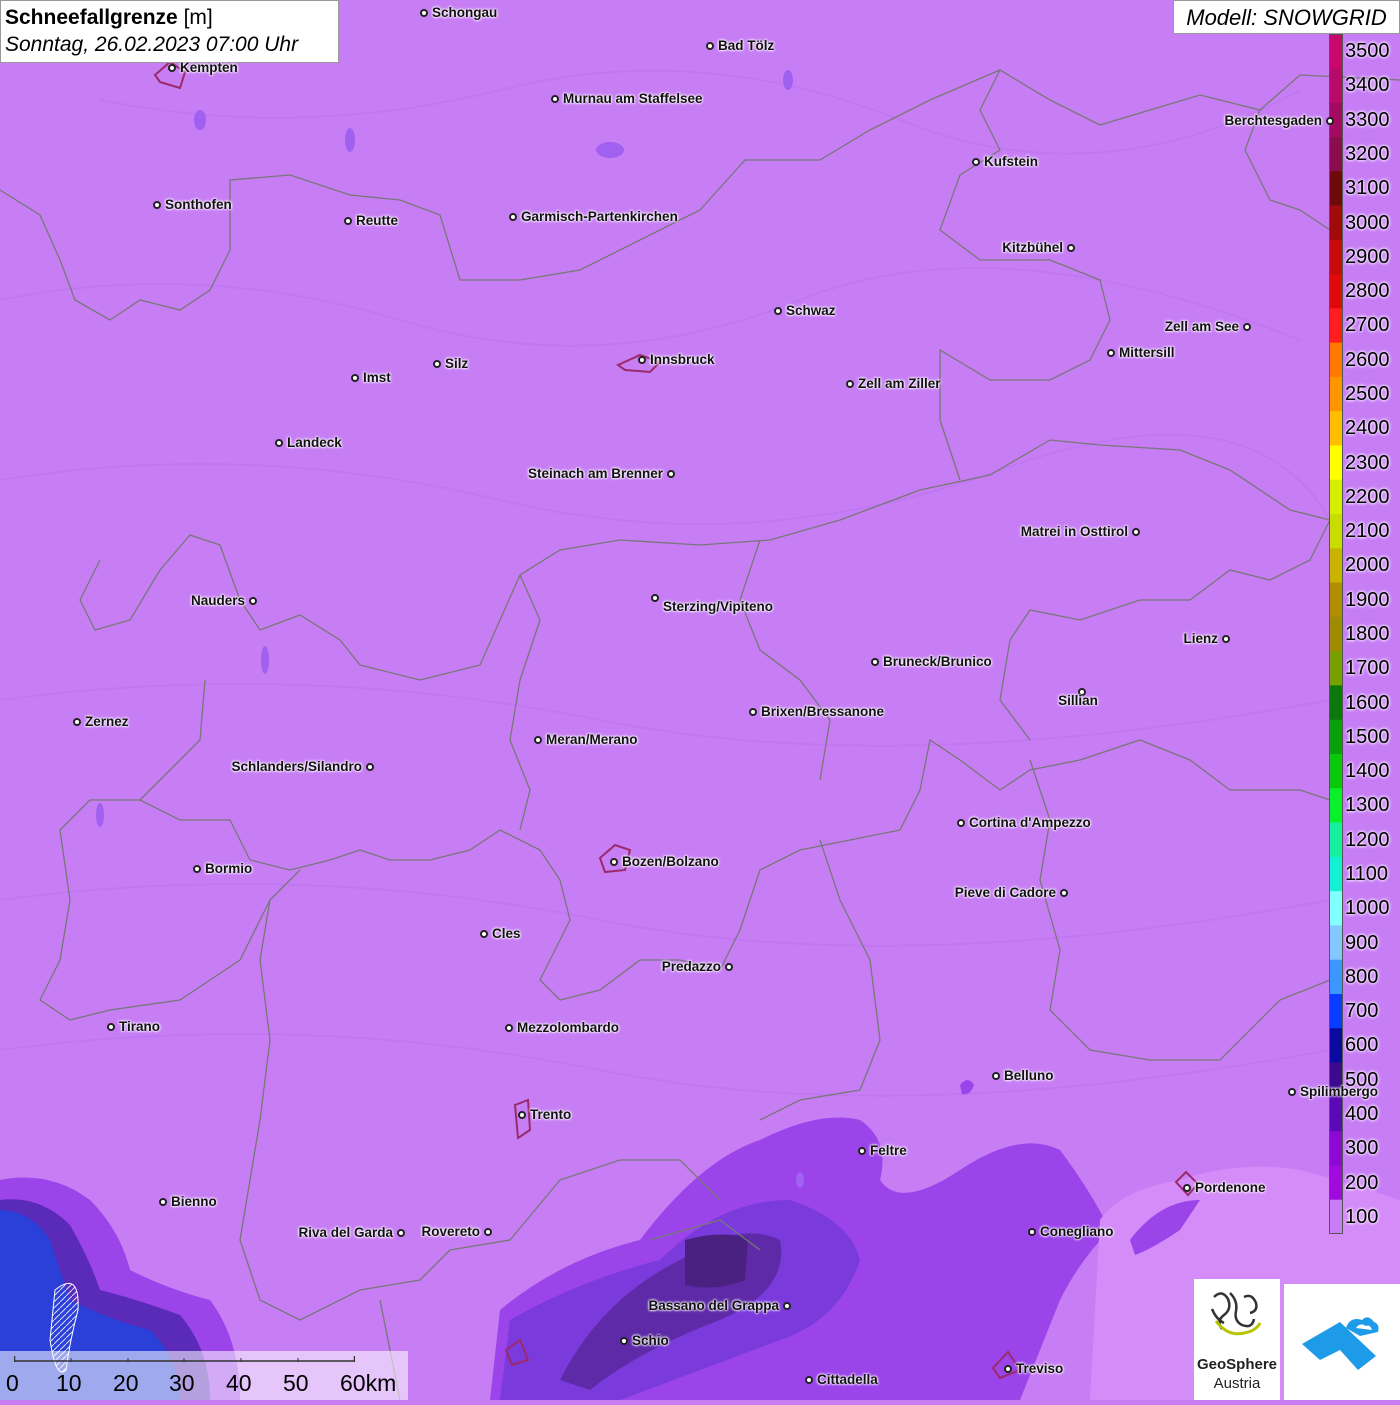 Image resolution: width=1400 pixels, height=1405 pixels. What do you see at coordinates (592, 739) in the screenshot?
I see `city-label: Meran/Merano` at bounding box center [592, 739].